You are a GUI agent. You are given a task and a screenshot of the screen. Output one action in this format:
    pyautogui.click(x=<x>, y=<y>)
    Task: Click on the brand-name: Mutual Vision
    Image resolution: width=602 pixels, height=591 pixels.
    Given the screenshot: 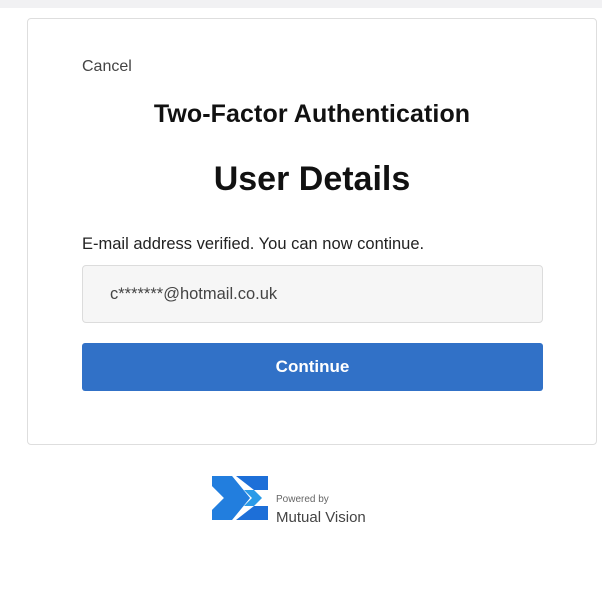 What is the action you would take?
    pyautogui.click(x=321, y=517)
    